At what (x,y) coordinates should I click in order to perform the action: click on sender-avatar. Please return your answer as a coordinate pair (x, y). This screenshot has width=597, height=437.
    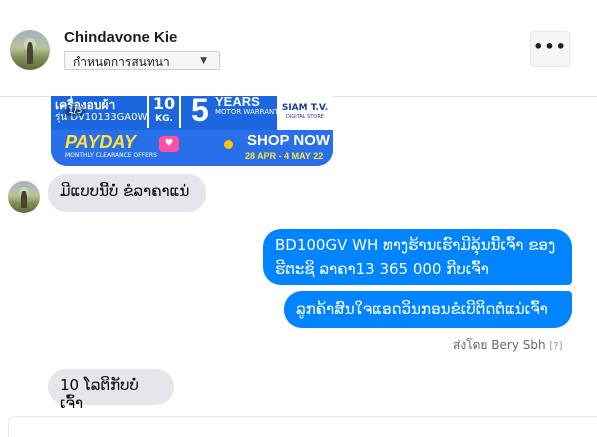
    Looking at the image, I should click on (24, 197).